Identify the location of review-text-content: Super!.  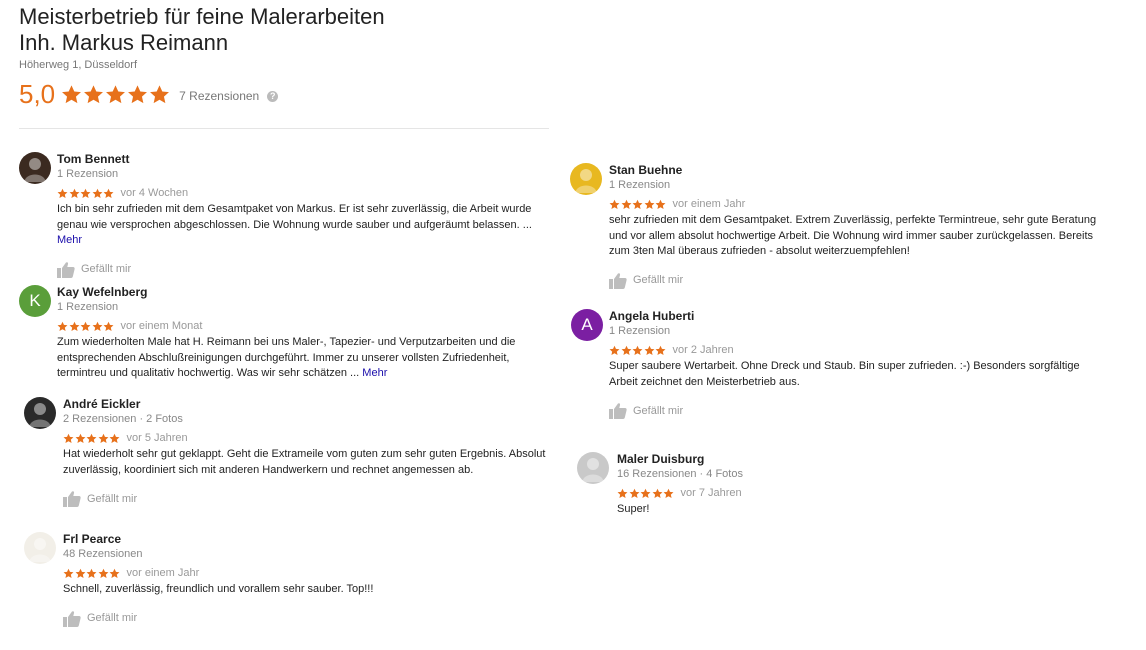
(633, 509).